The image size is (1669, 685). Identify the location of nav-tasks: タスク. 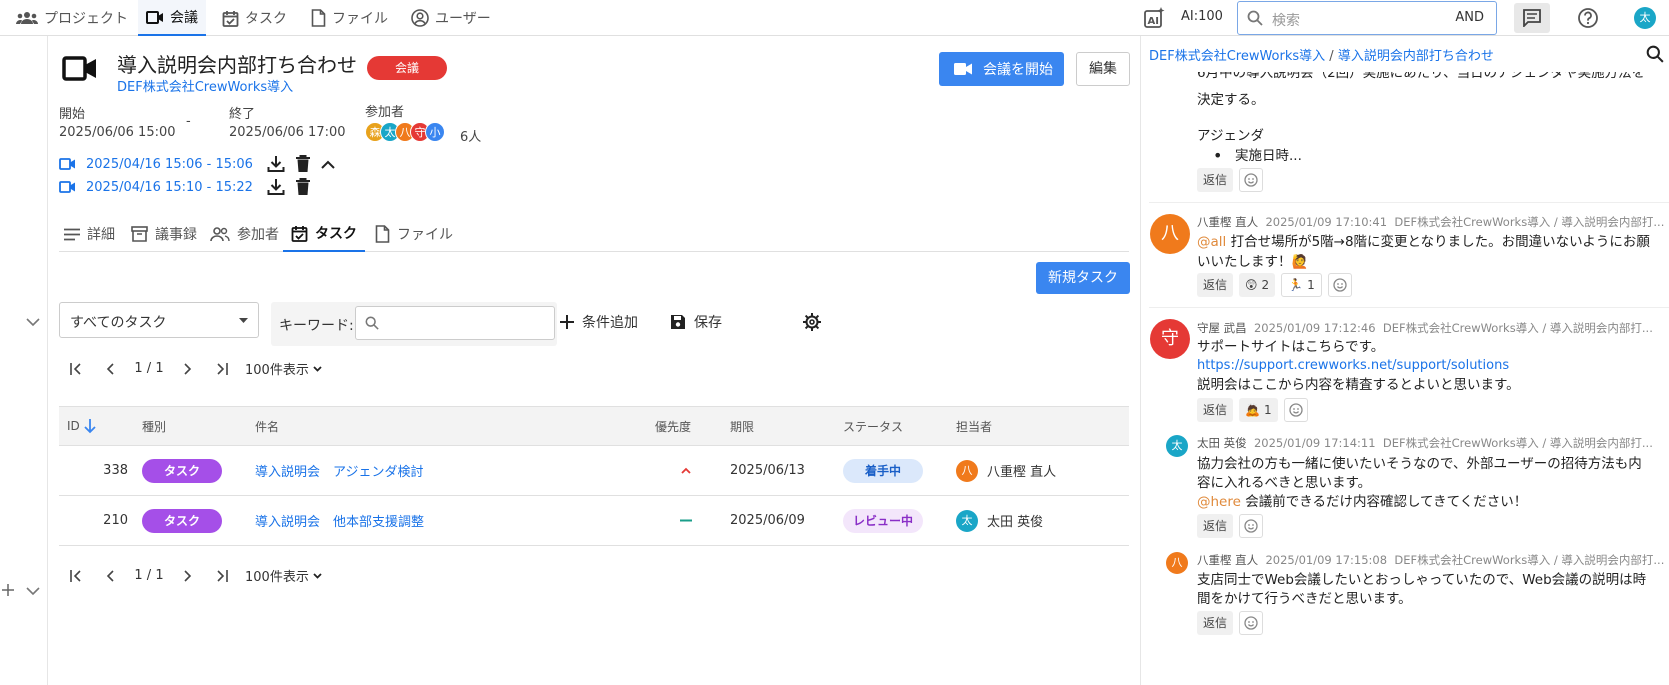
(254, 18).